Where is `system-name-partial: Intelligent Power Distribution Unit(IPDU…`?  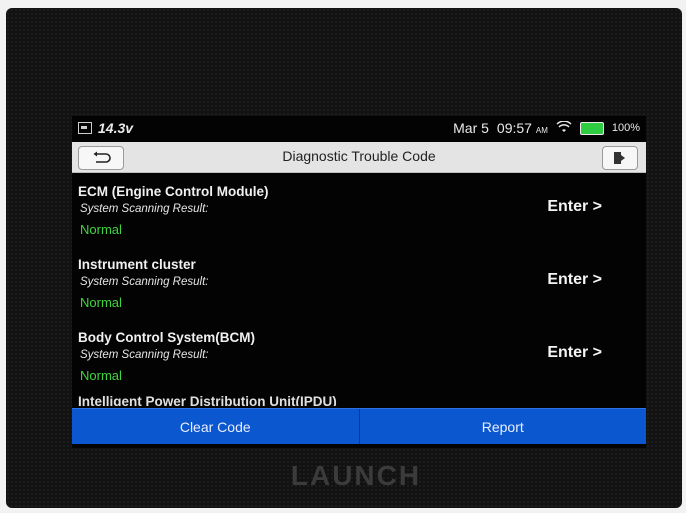
system-name-partial: Intelligent Power Distribution Unit(IPDU… is located at coordinates (207, 400).